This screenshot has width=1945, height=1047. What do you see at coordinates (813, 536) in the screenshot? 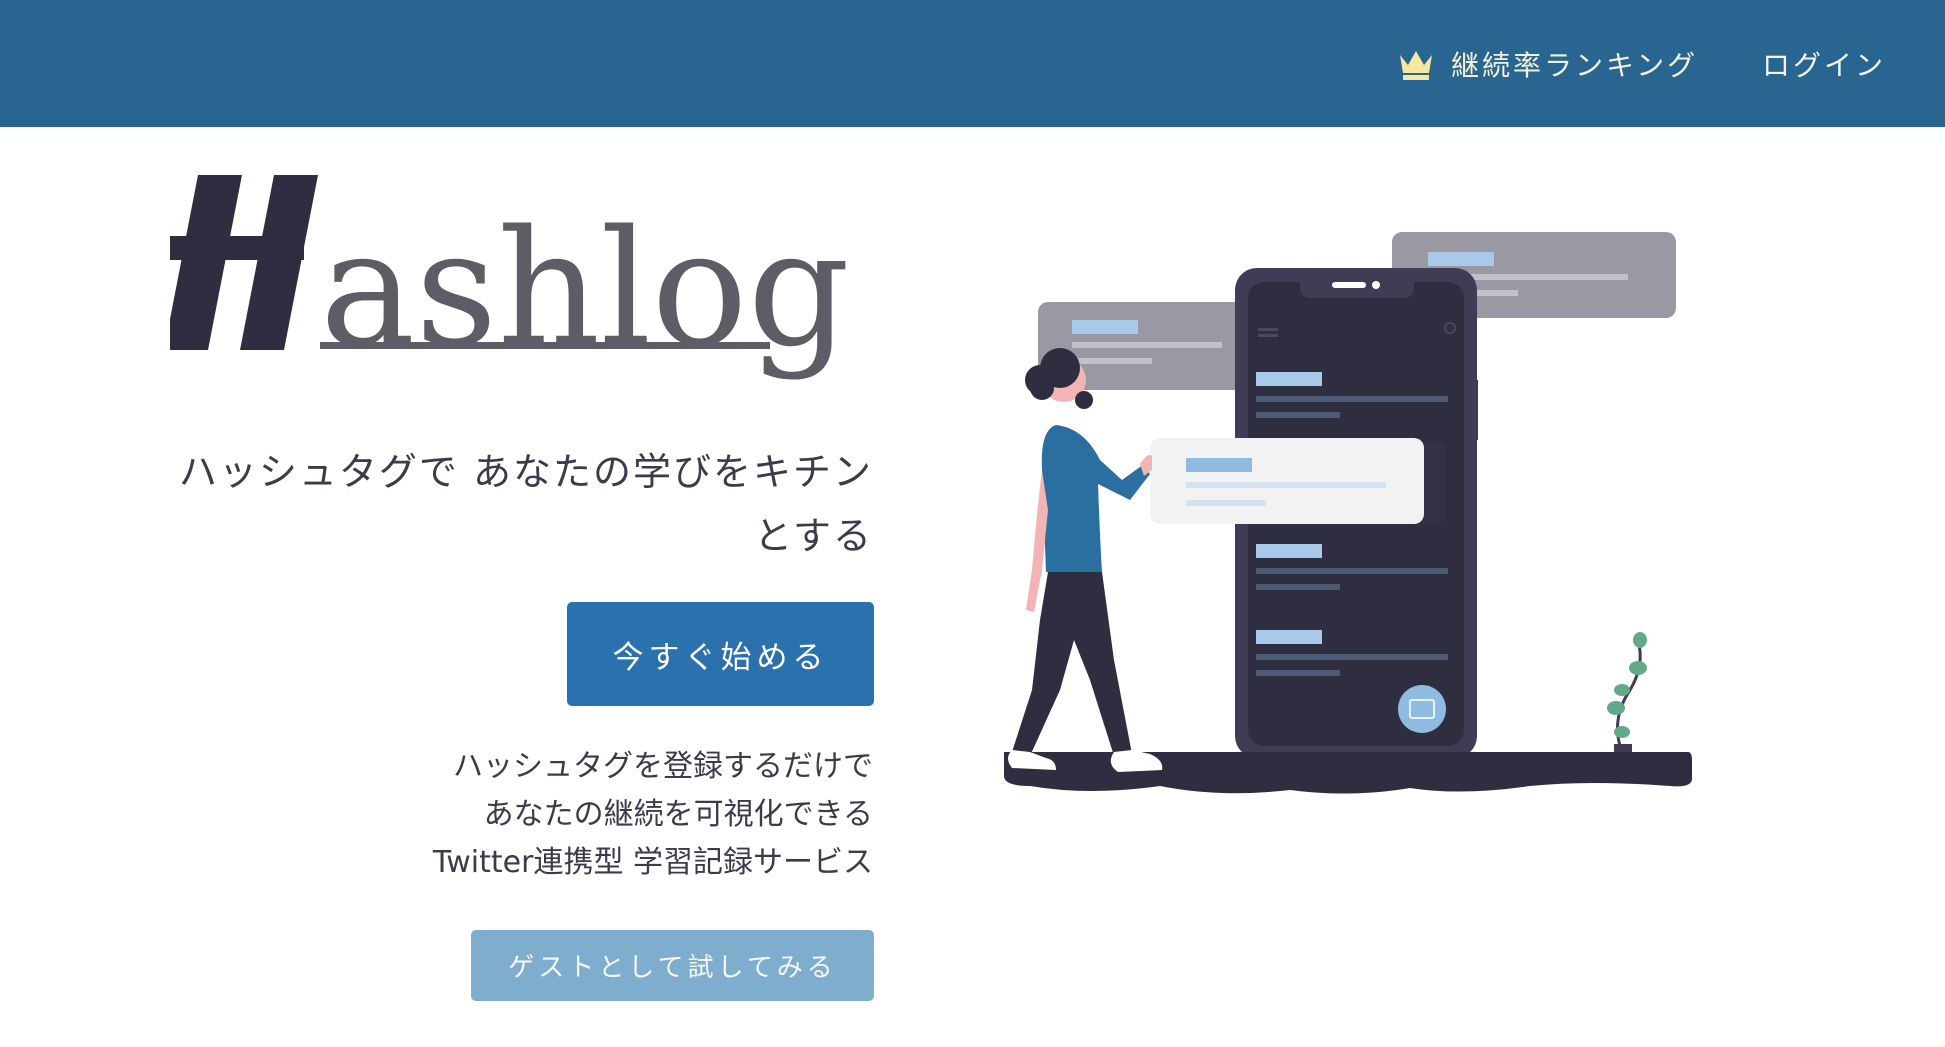
I see `tagline-line-2: とする` at bounding box center [813, 536].